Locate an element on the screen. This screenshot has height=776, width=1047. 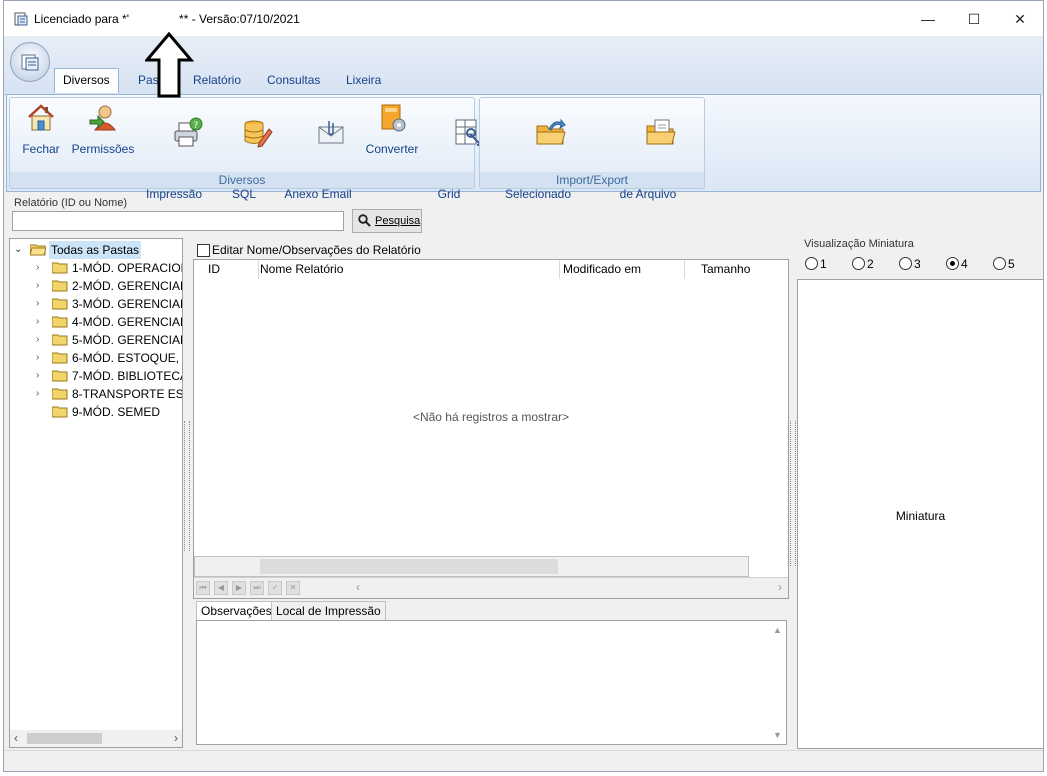
ribbon-panel: Fechar Permissões ? Local Impress is located at coordinates (523, 147).